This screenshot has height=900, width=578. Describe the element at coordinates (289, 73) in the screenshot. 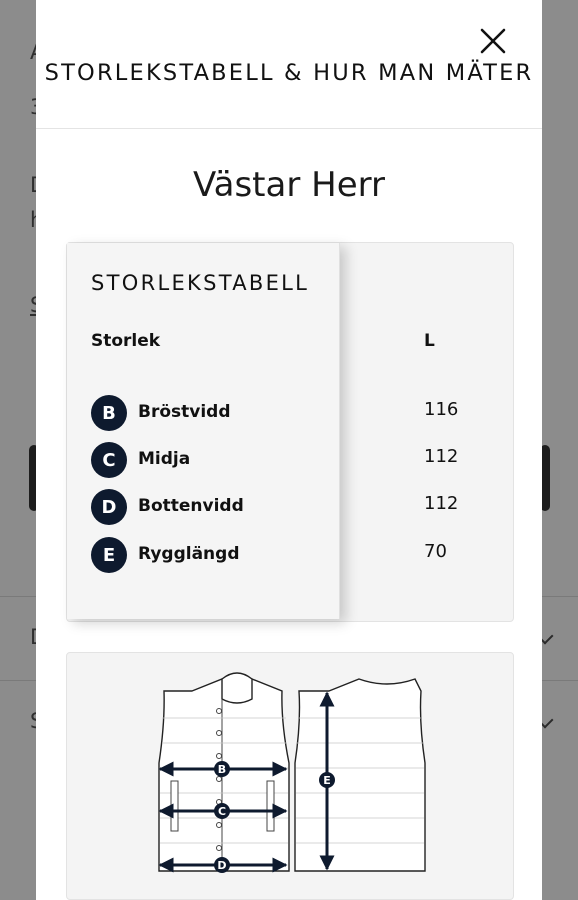

I see `modal-title: STORLEKSTABELL & HUR MAN MÄTER` at that location.